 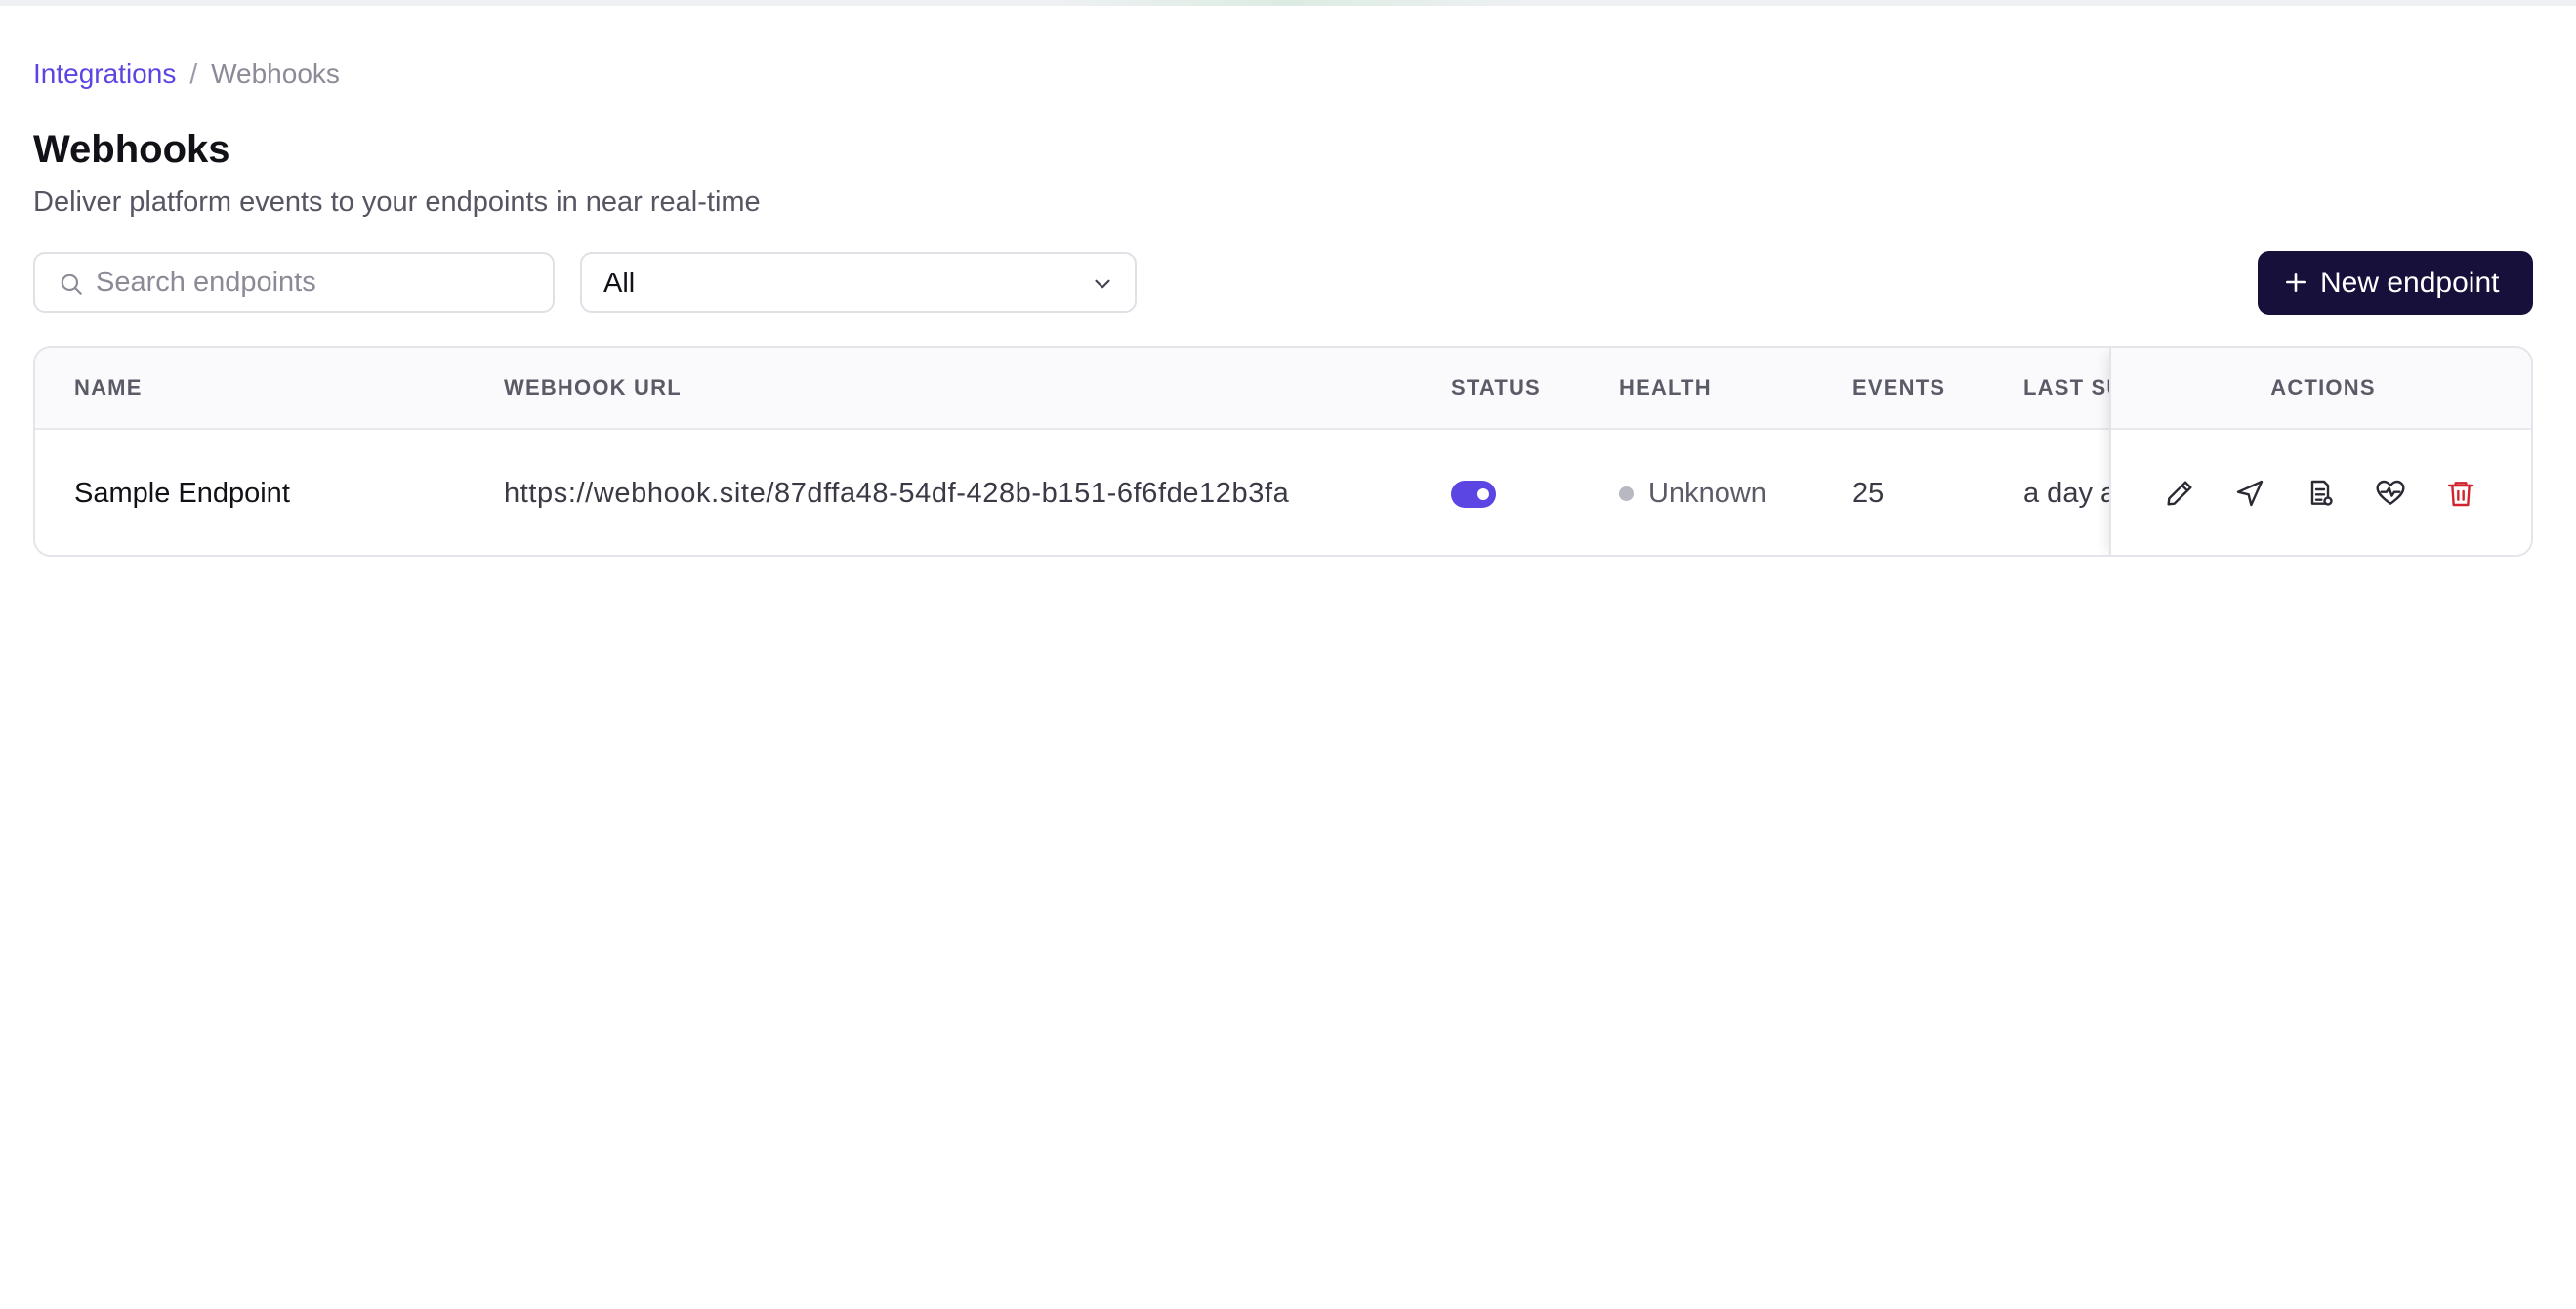 I want to click on top-loading-bar, so click(x=1288, y=3).